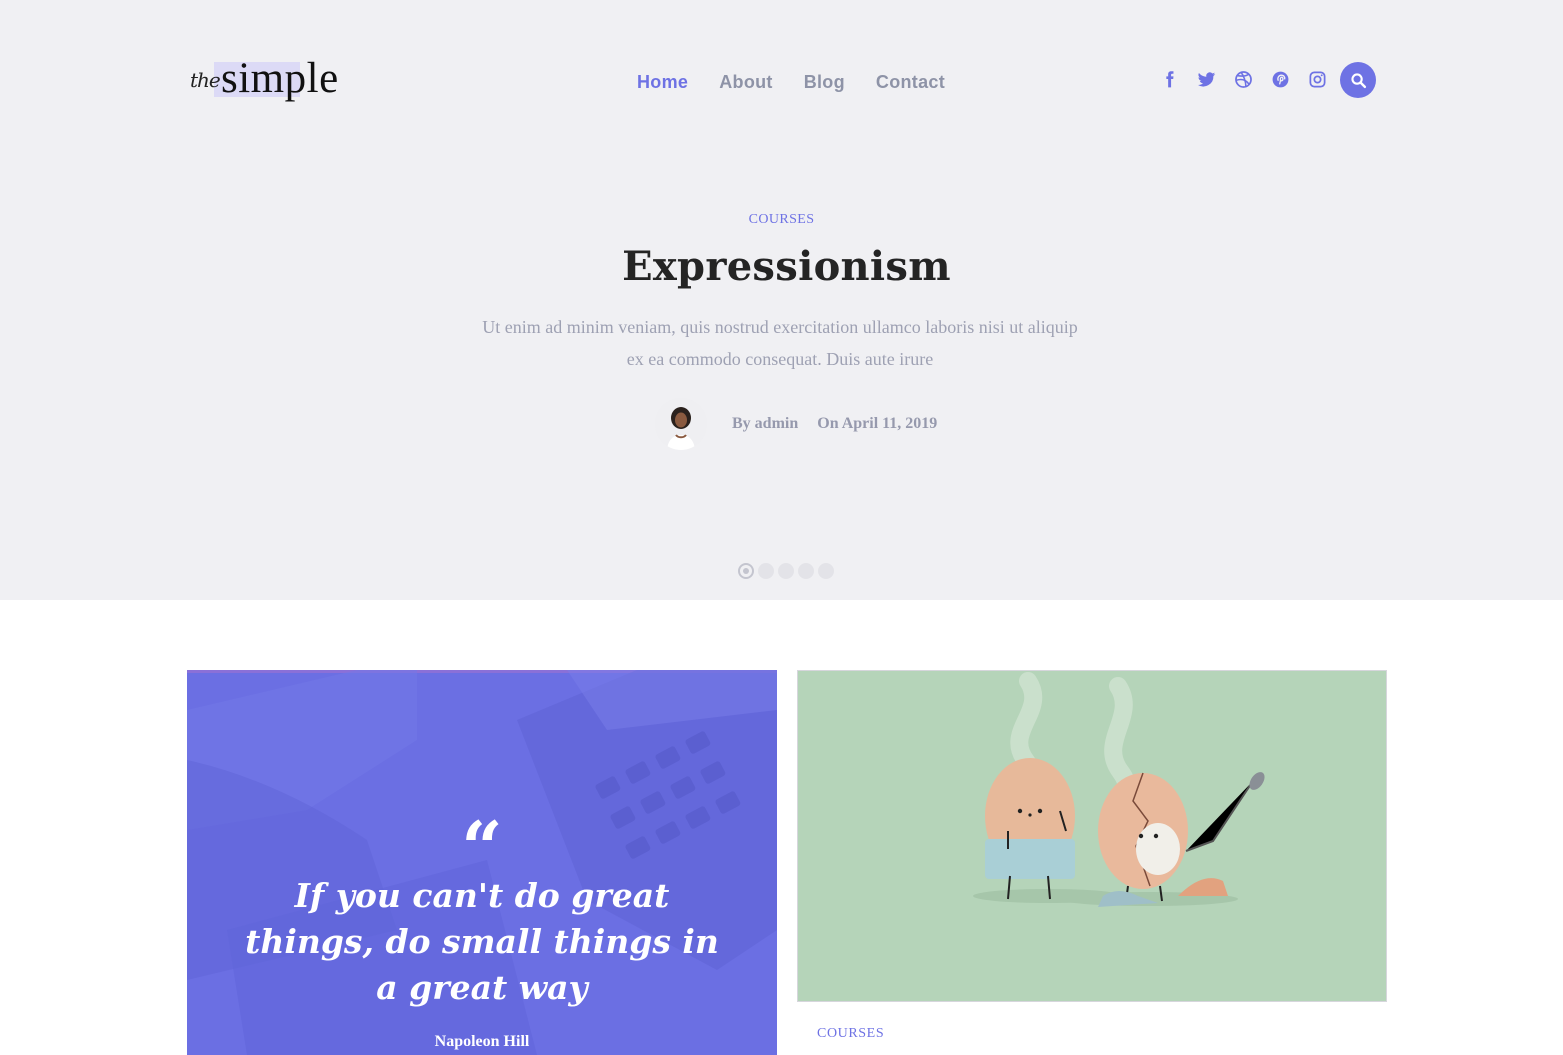 The width and height of the screenshot is (1563, 1055). Describe the element at coordinates (662, 82) in the screenshot. I see `nav-item-home: Home` at that location.